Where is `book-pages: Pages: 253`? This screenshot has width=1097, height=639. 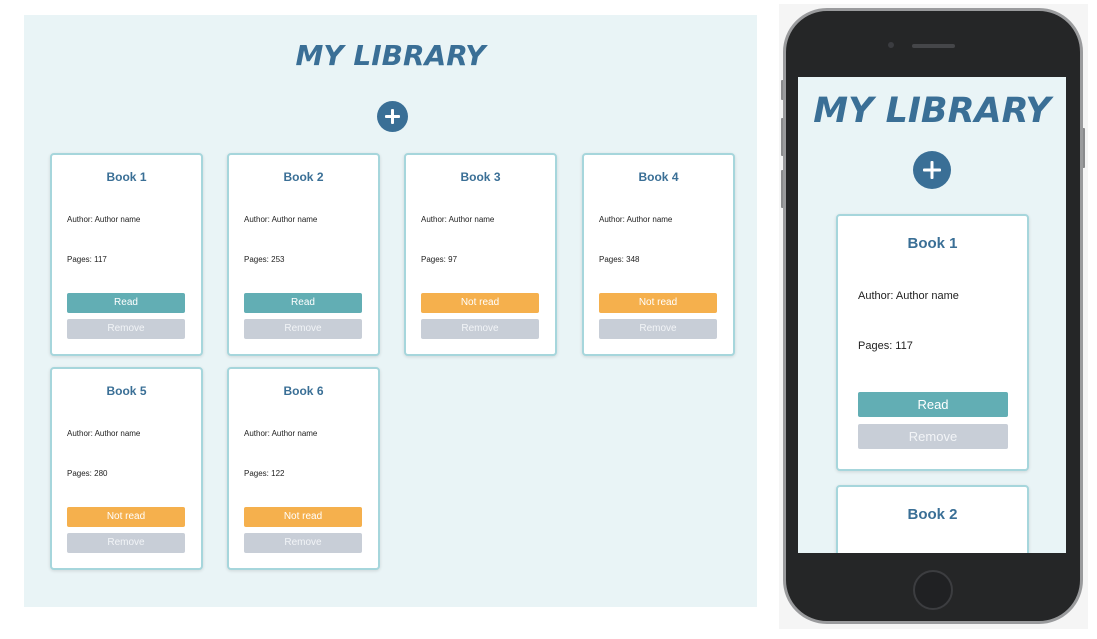 book-pages: Pages: 253 is located at coordinates (264, 259).